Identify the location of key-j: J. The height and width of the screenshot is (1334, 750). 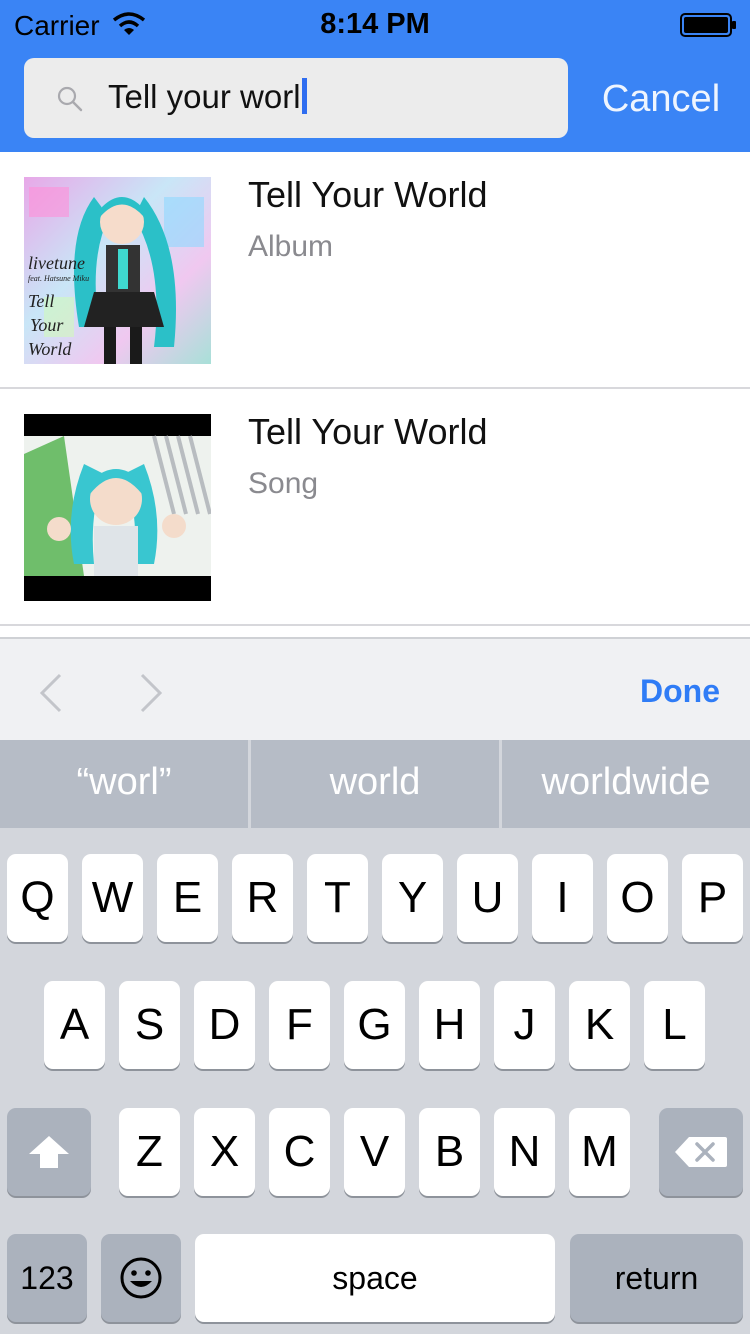
(524, 1025).